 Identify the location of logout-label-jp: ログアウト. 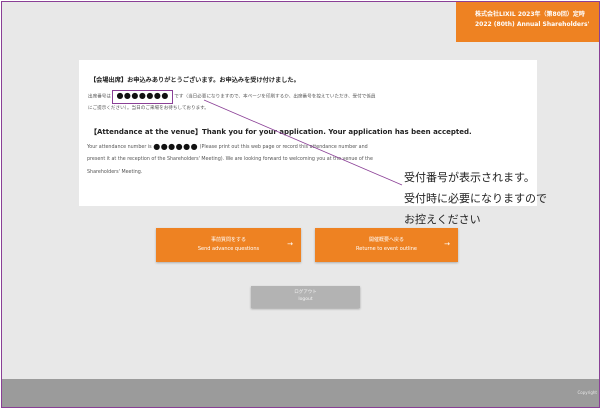
(305, 292).